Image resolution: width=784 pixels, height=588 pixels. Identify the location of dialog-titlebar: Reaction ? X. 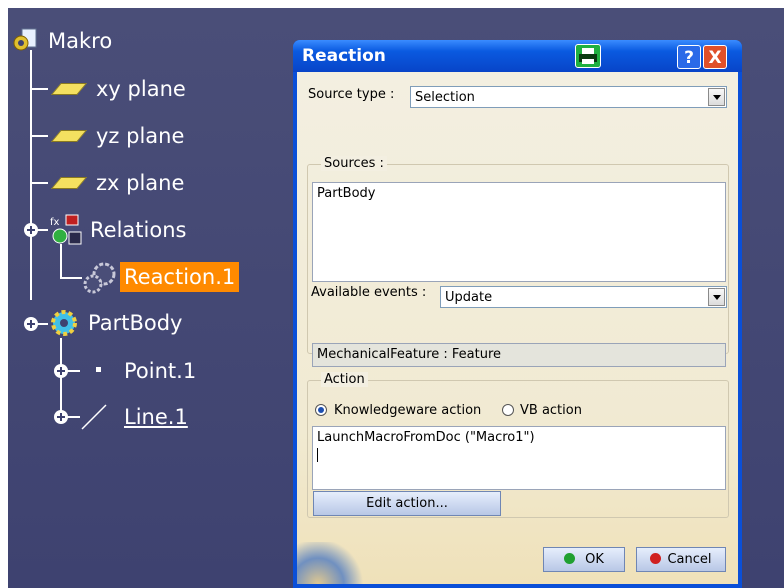
(517, 56).